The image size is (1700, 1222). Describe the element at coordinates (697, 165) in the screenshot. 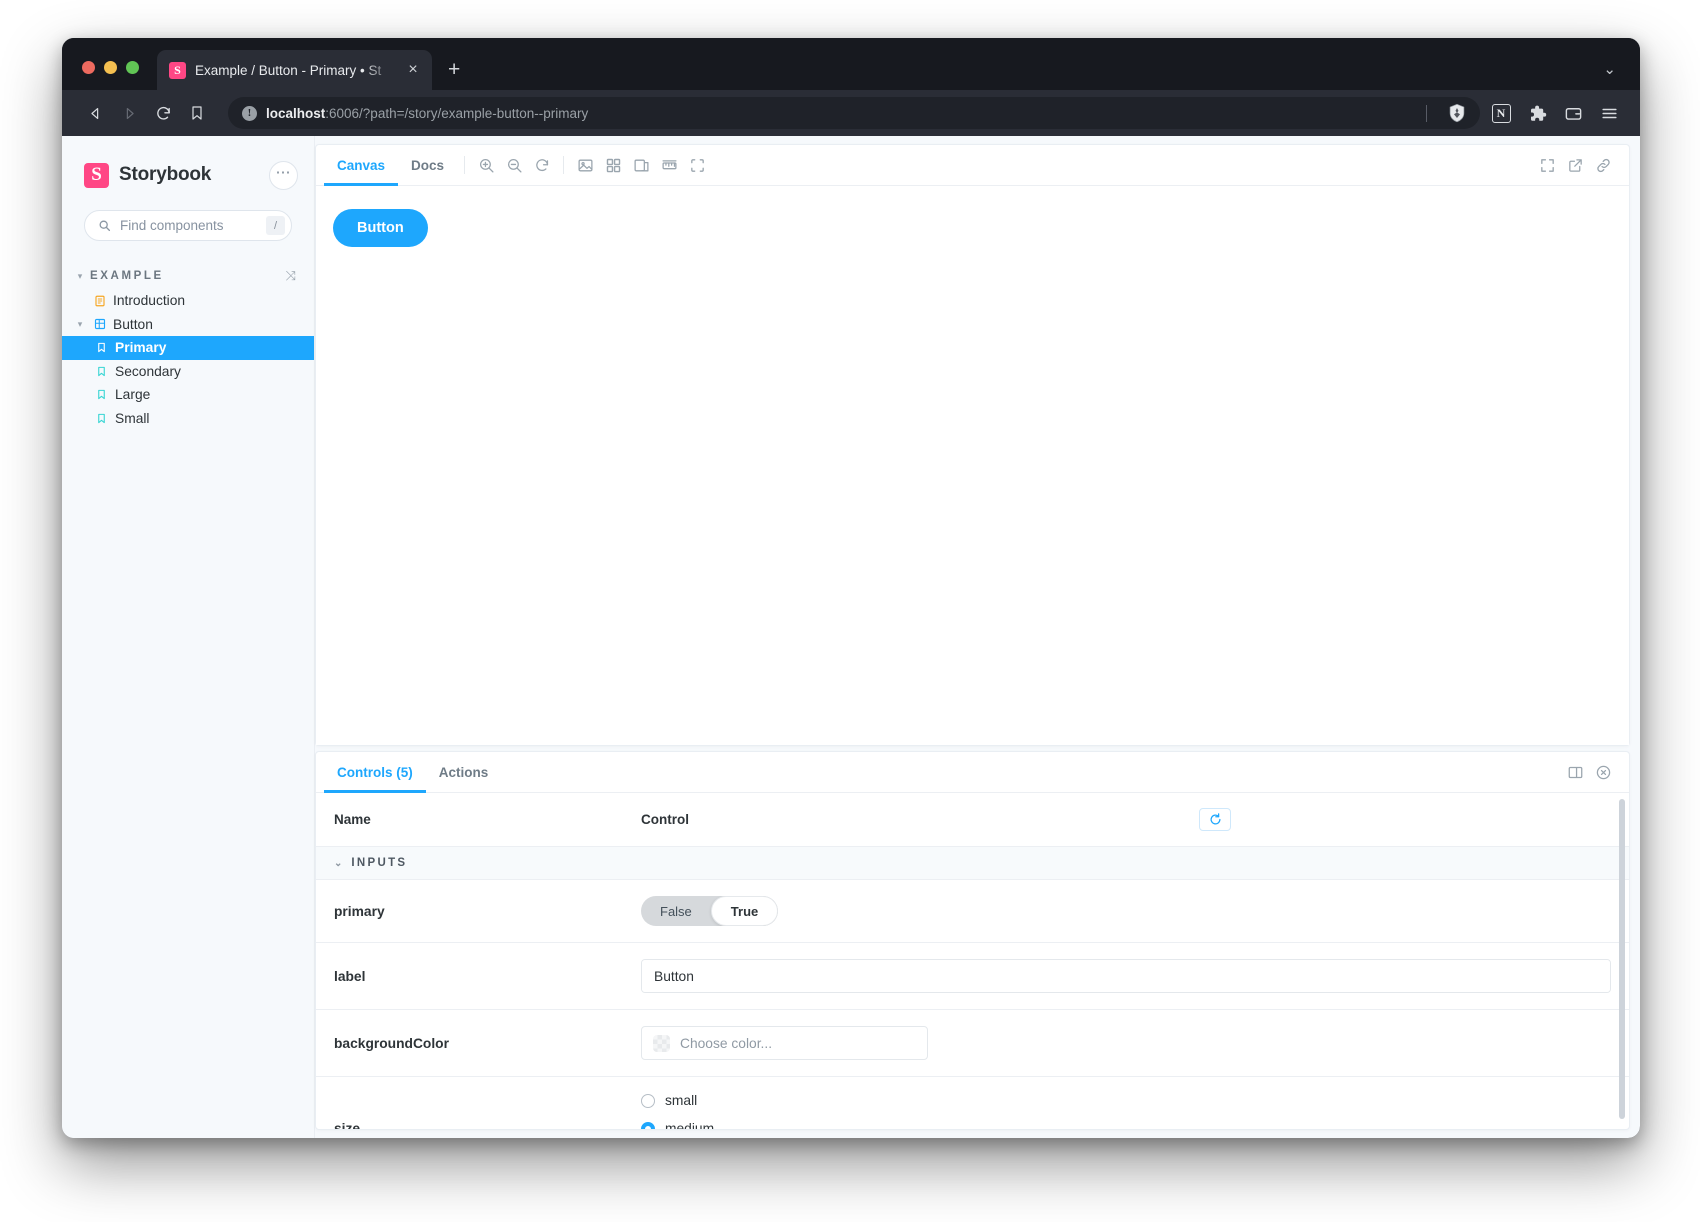

I see `outline-icon` at that location.